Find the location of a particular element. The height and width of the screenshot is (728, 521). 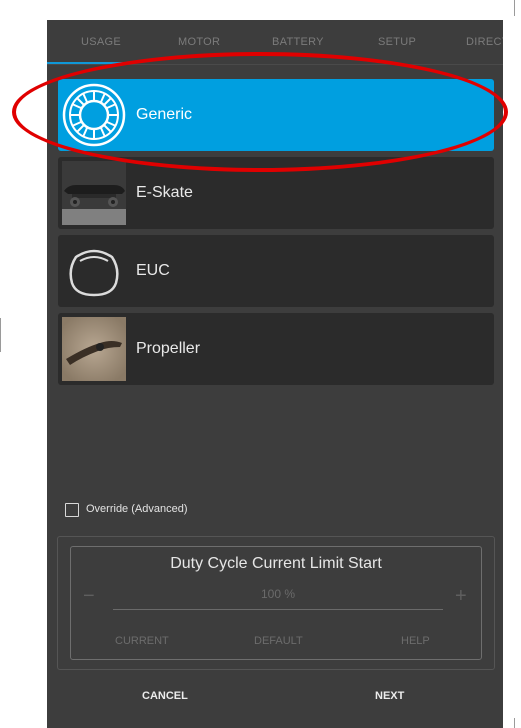

tab-battery: BATTERY is located at coordinates (298, 42).